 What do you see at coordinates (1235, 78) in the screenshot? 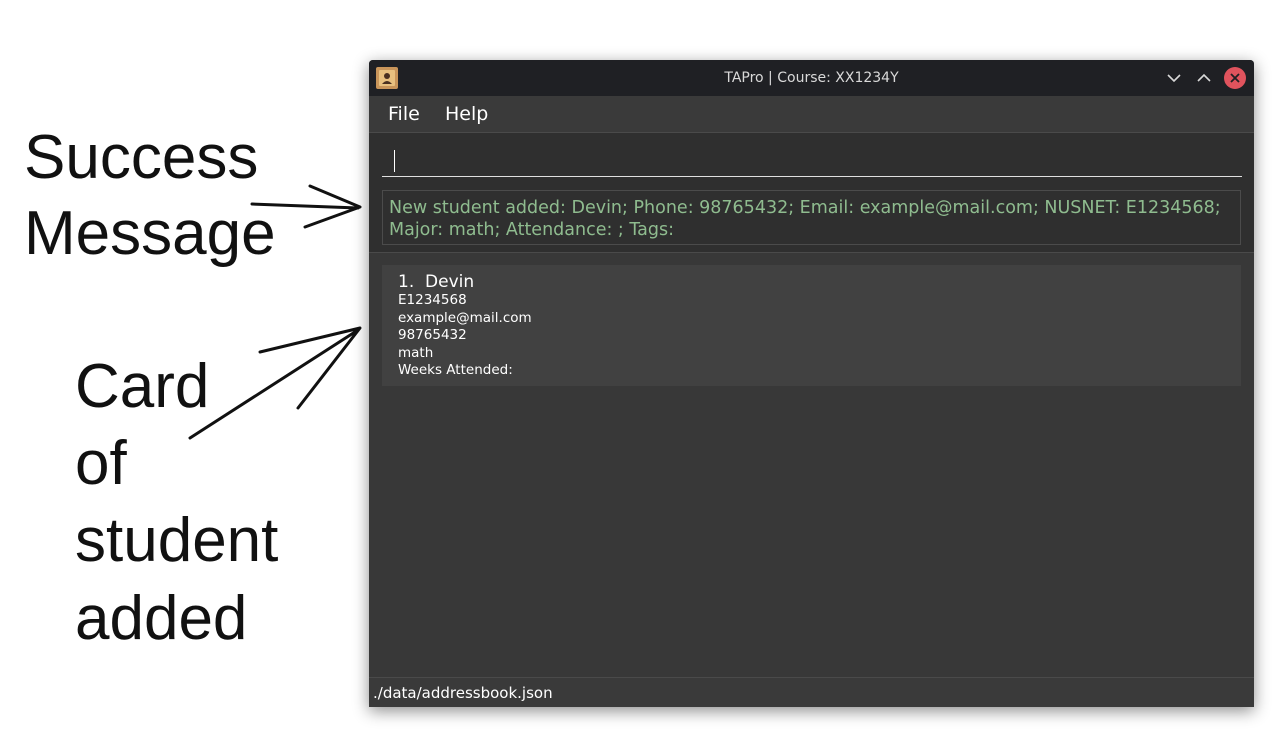
I see `close-icon` at bounding box center [1235, 78].